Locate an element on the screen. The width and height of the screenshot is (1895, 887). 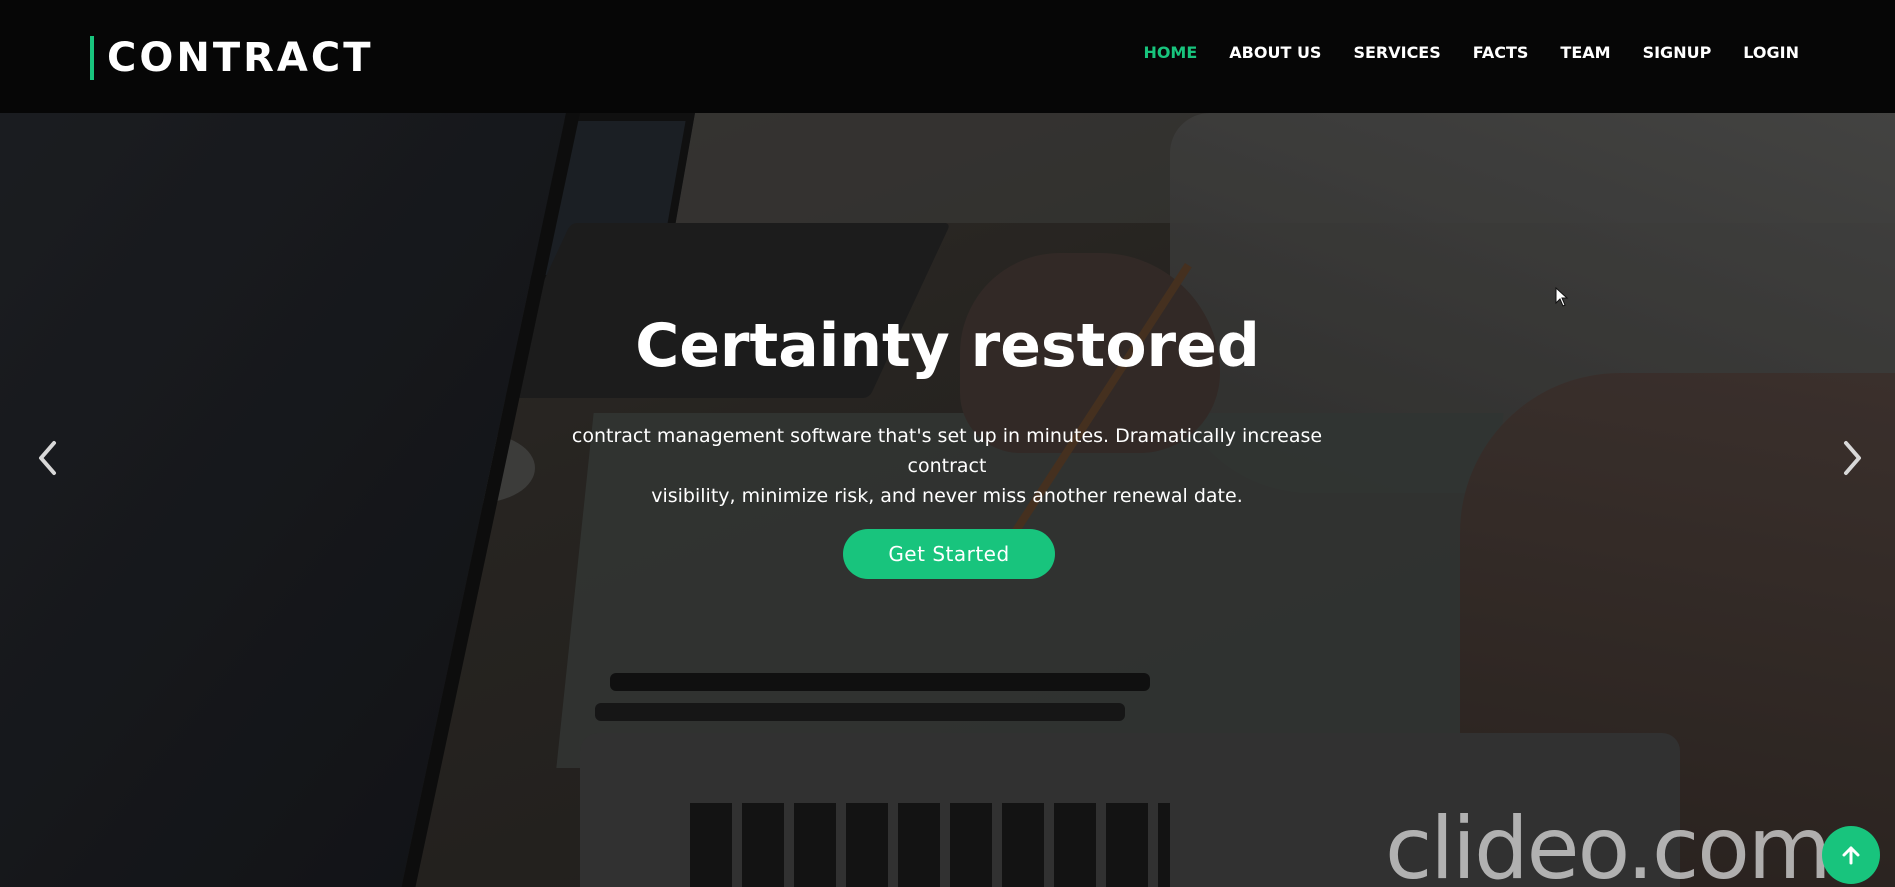
logo-text: CONTRACT is located at coordinates (240, 58).